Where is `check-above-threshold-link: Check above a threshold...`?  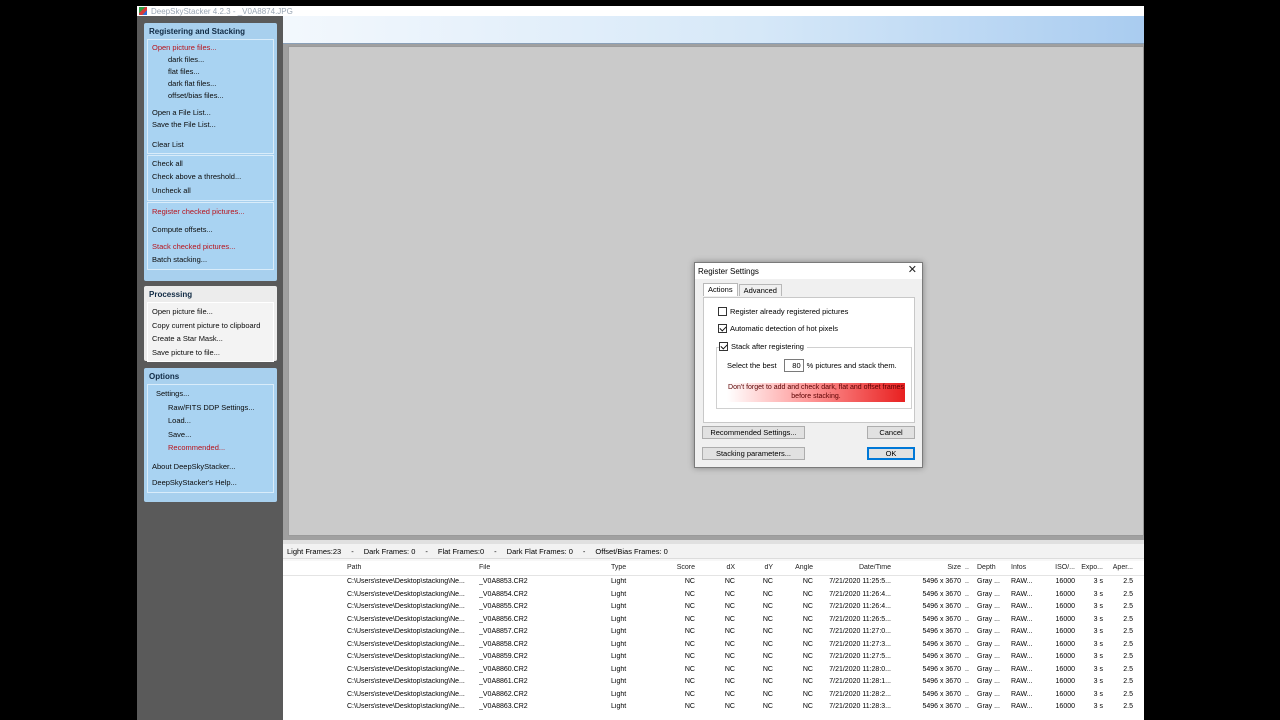
check-above-threshold-link: Check above a threshold... is located at coordinates (210, 177).